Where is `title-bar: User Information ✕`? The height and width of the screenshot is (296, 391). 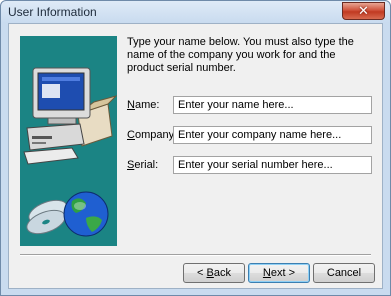
title-bar: User Information ✕ is located at coordinates (195, 12).